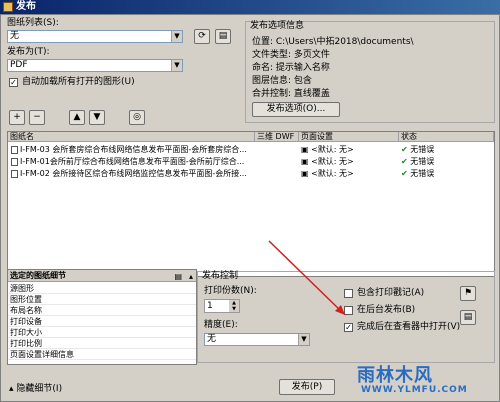 Image resolution: width=500 pixels, height=402 pixels. Describe the element at coordinates (220, 276) in the screenshot. I see `publish-control-legend: 发布控制` at that location.